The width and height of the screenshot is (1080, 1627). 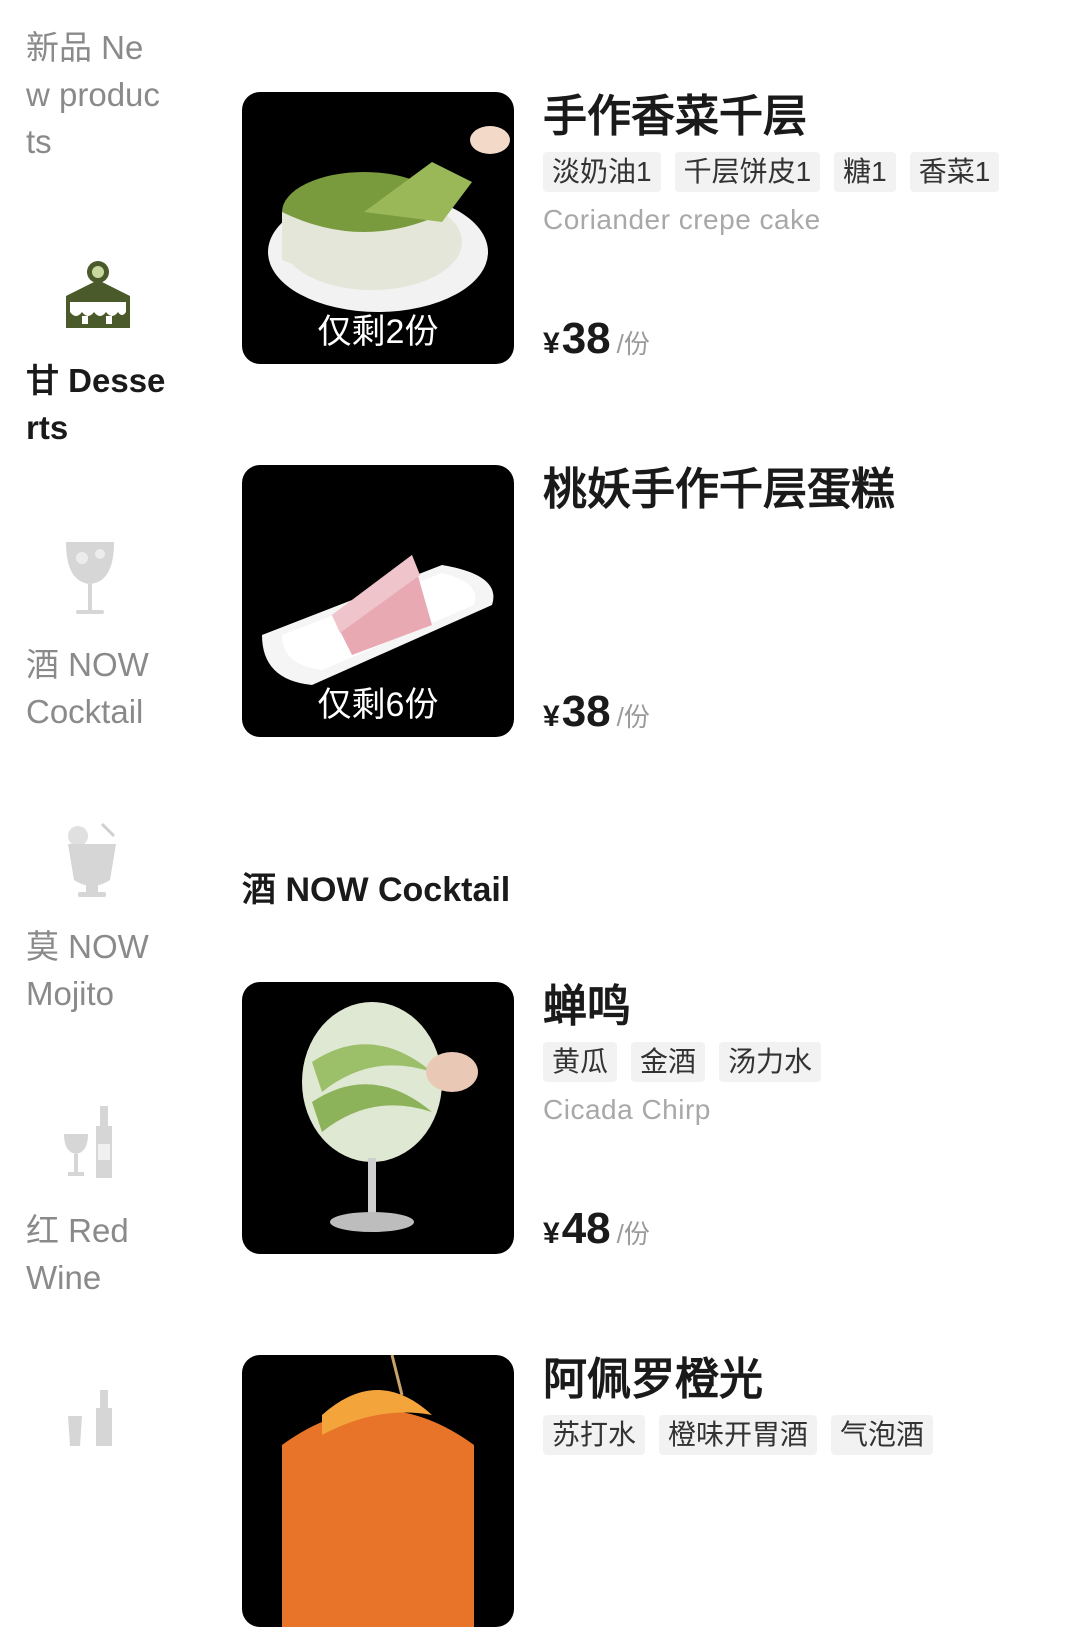 I want to click on mojito-icon, so click(x=129, y=863).